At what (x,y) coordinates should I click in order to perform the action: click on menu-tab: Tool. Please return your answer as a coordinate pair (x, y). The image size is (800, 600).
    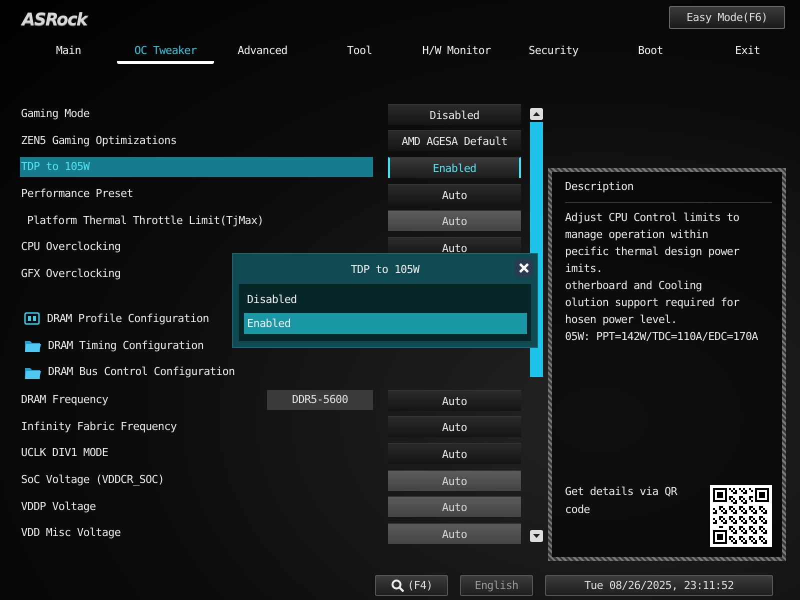
    Looking at the image, I should click on (359, 52).